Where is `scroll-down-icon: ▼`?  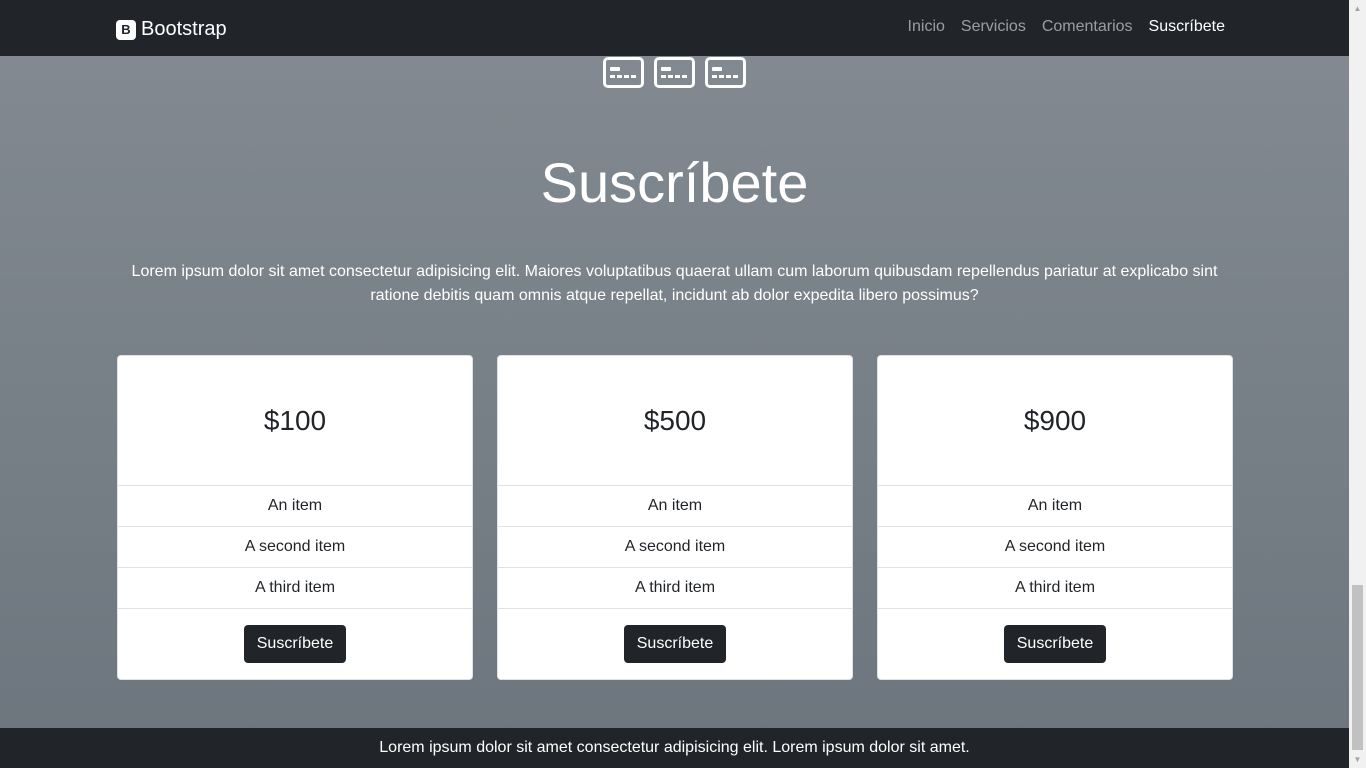
scroll-down-icon: ▼ is located at coordinates (1357, 759).